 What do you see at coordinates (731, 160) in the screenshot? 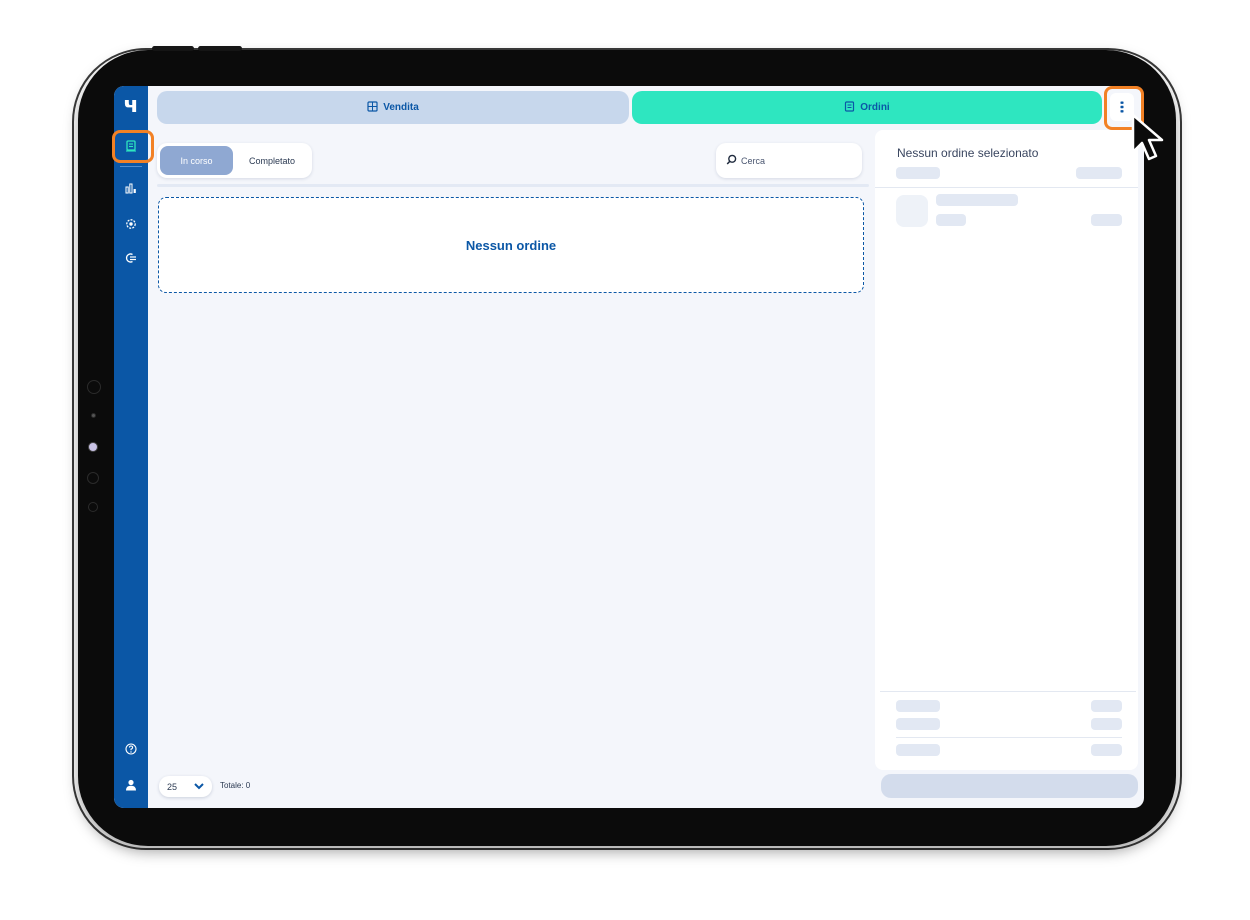
I see `search-icon` at bounding box center [731, 160].